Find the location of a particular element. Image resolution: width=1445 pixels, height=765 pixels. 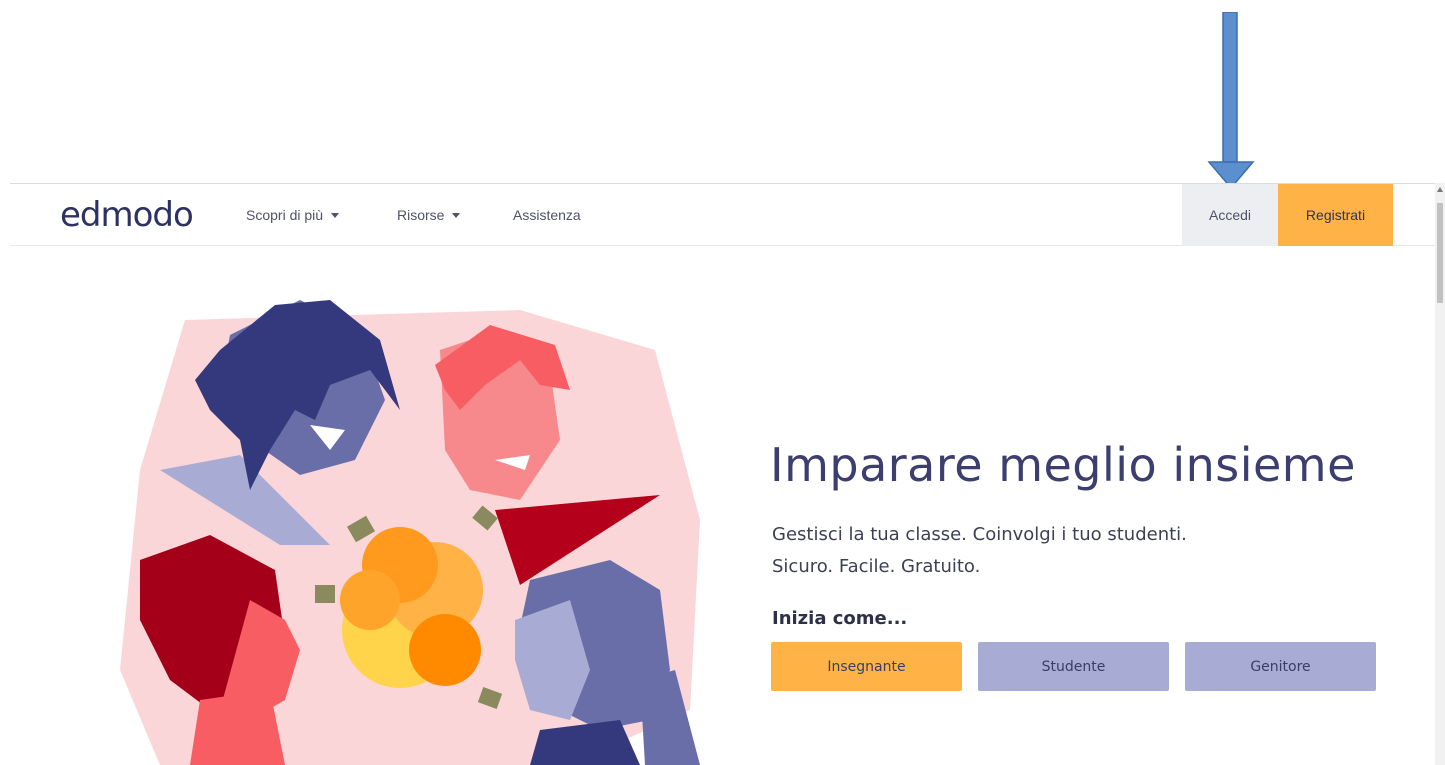

hero-headline: Imparare meglio insieme is located at coordinates (1063, 465).